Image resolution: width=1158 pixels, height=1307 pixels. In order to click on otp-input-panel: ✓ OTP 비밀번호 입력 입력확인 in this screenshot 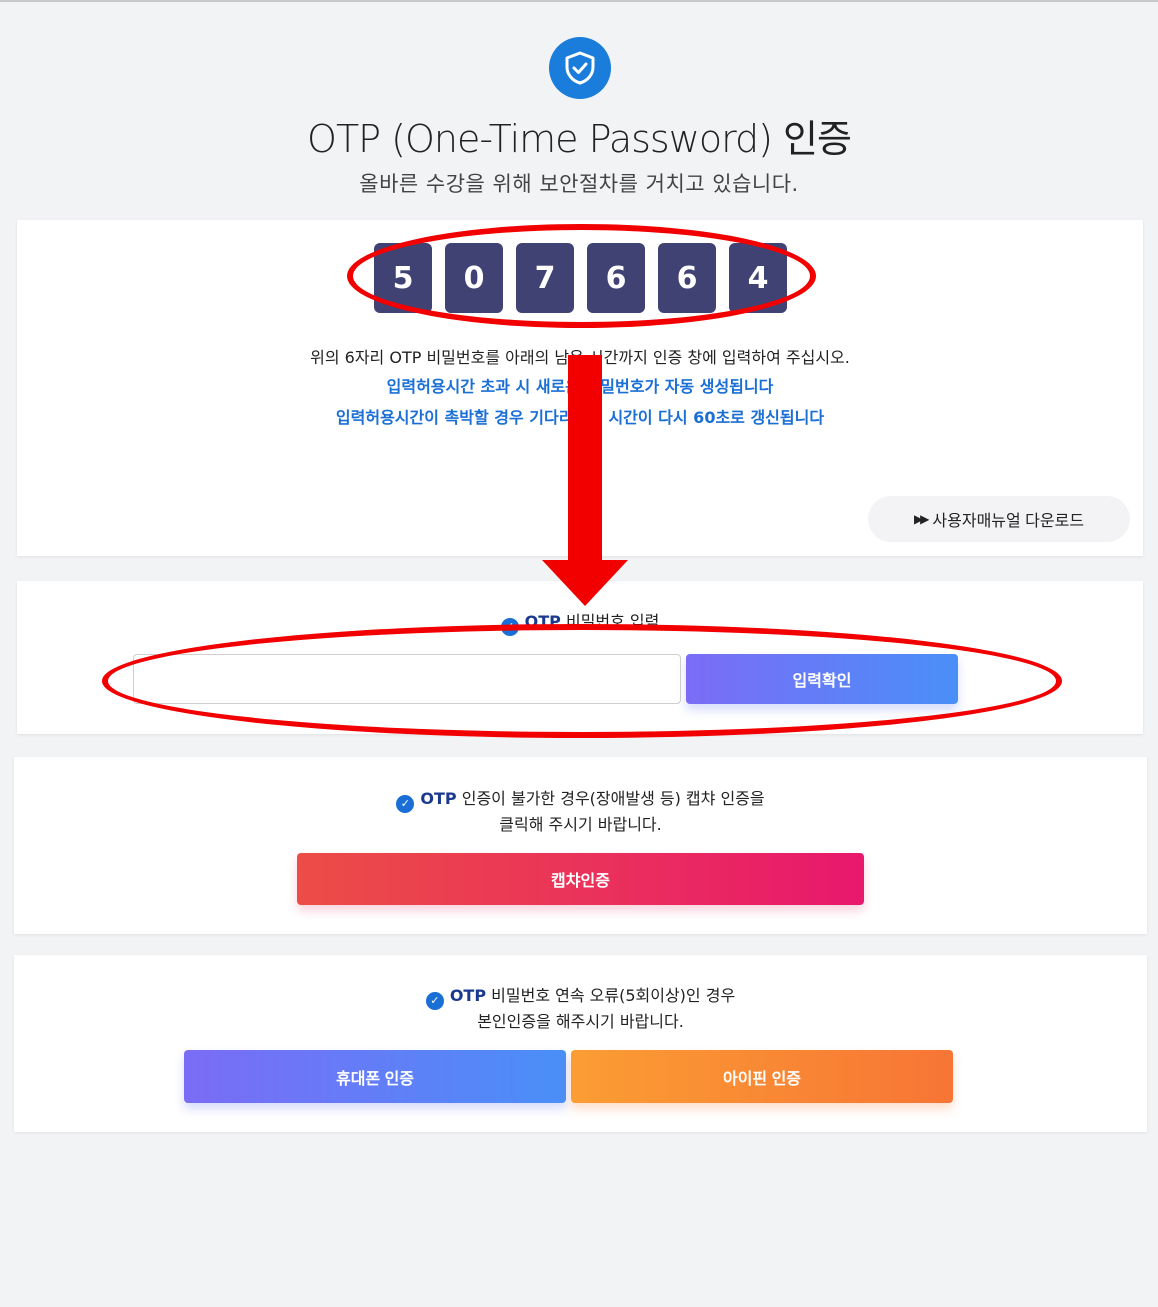, I will do `click(580, 657)`.